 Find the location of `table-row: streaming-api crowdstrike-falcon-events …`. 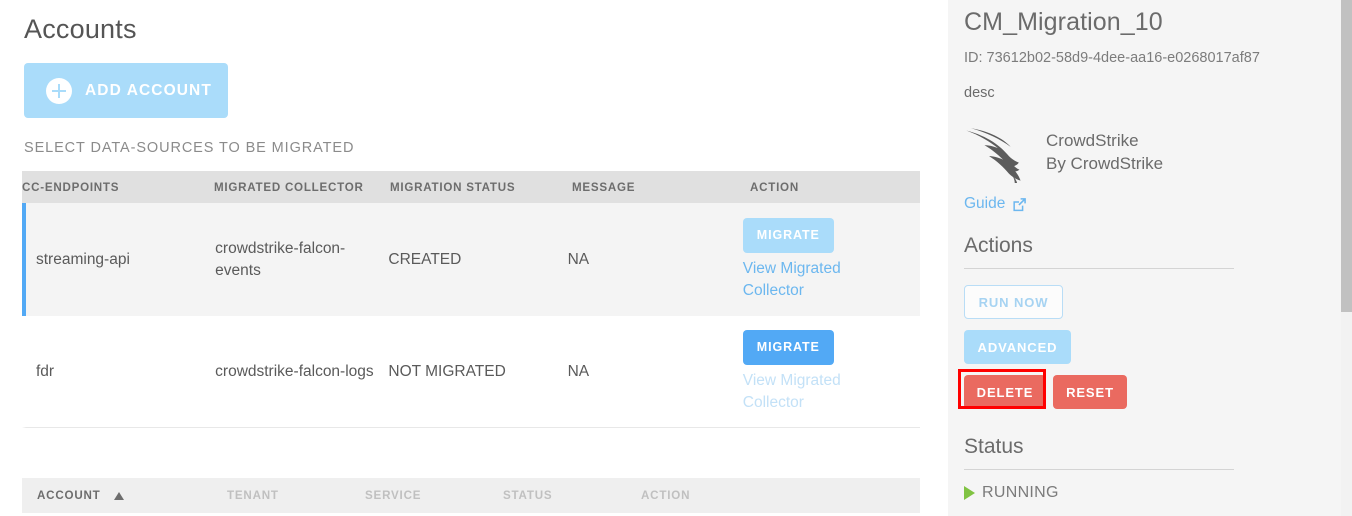

table-row: streaming-api crowdstrike-falcon-events … is located at coordinates (471, 259).